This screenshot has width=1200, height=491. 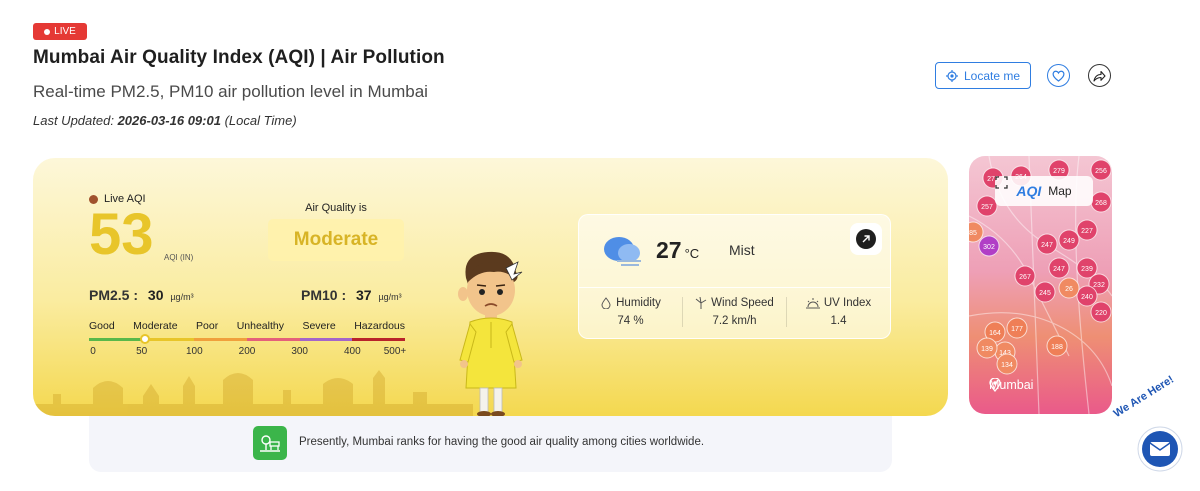 What do you see at coordinates (973, 233) in the screenshot?
I see `map-marker-label: 85` at bounding box center [973, 233].